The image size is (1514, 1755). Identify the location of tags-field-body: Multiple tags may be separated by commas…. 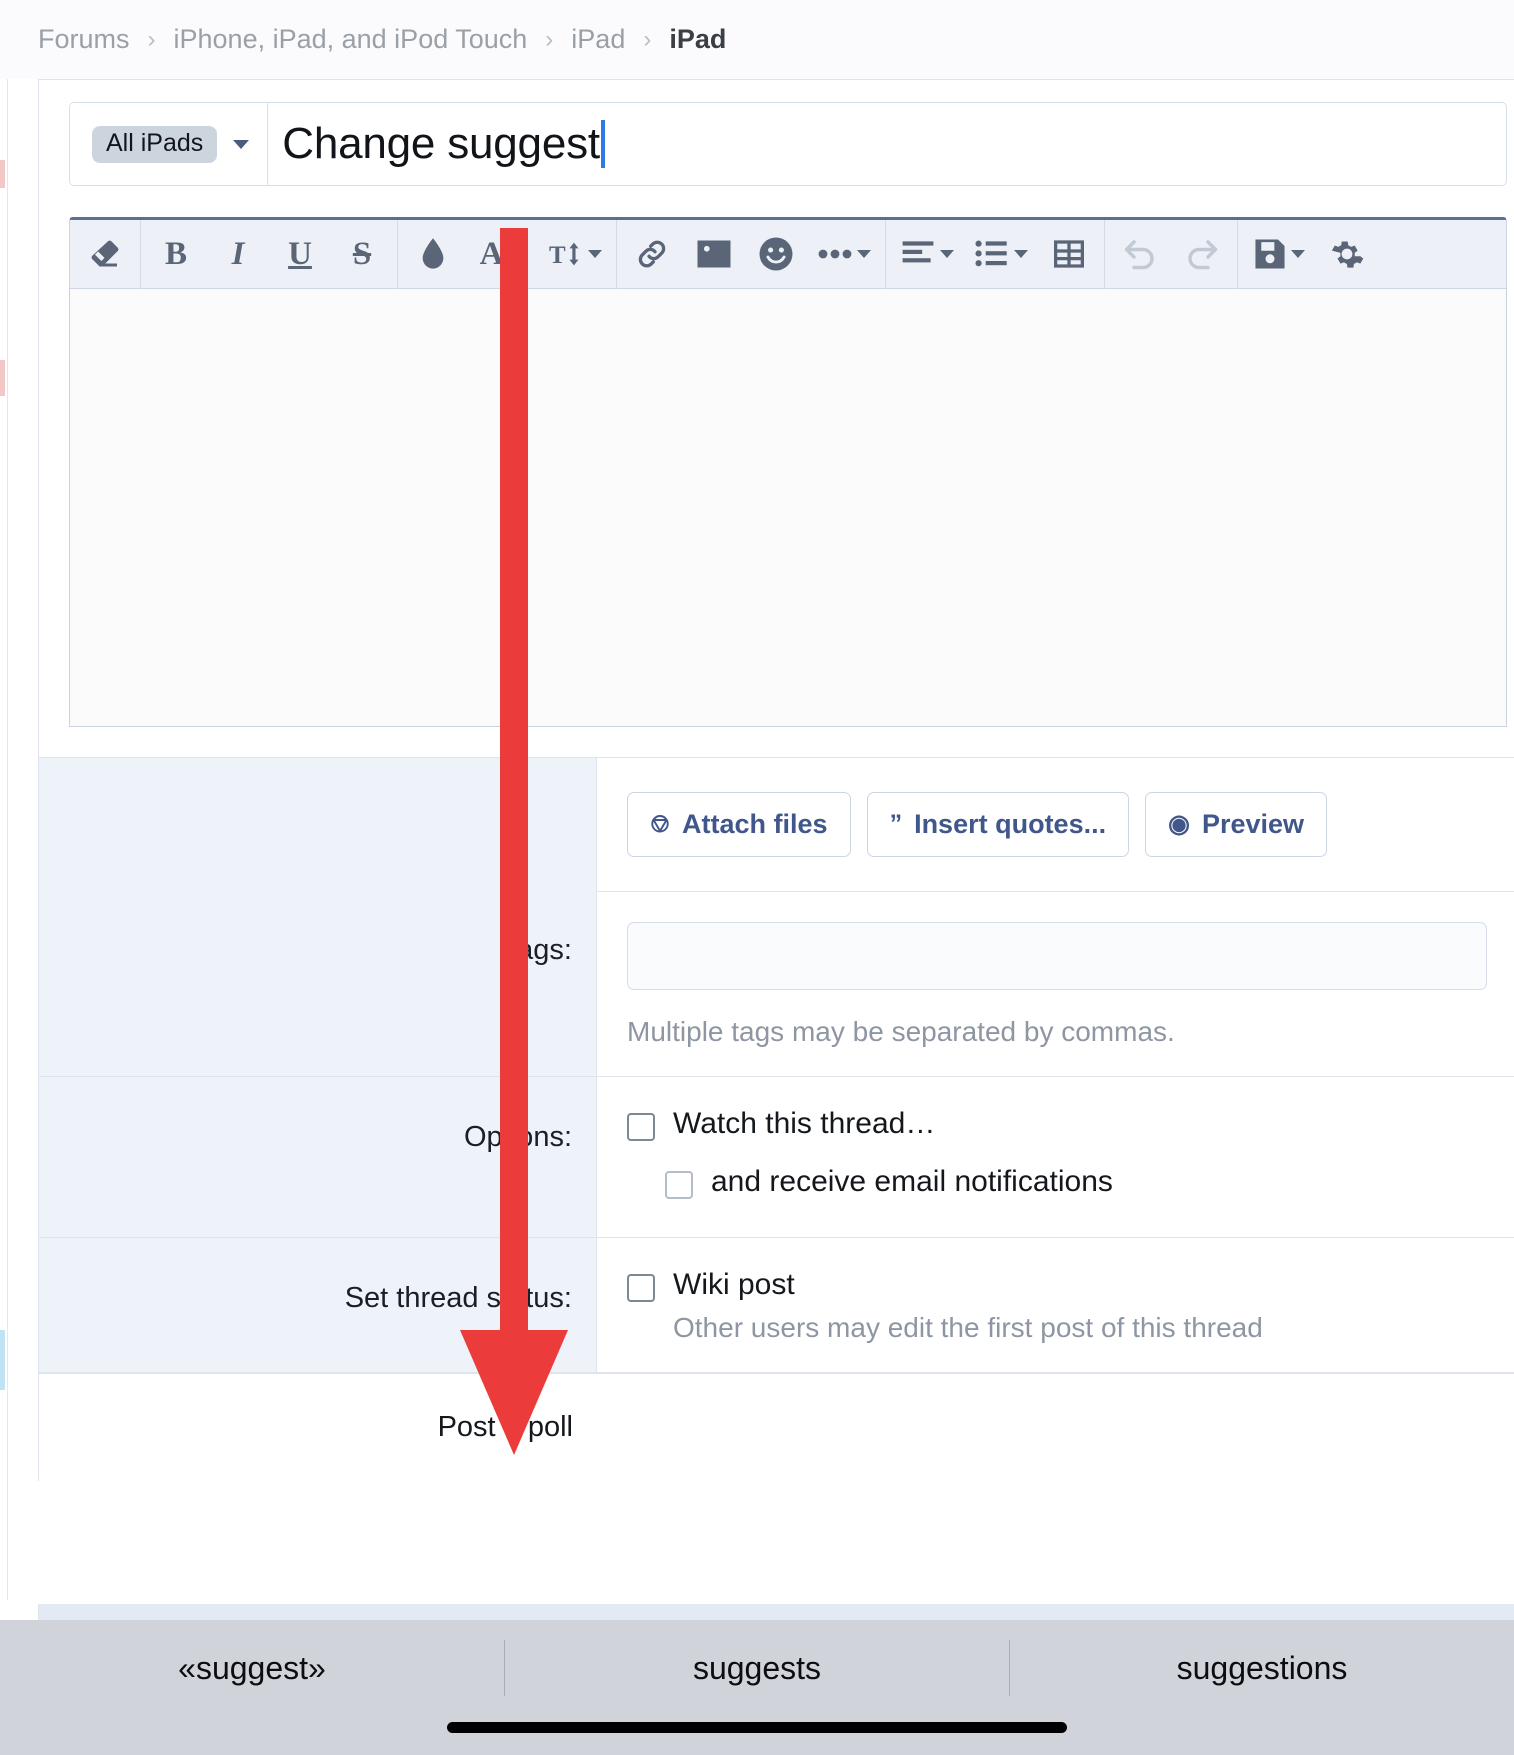
(1055, 984).